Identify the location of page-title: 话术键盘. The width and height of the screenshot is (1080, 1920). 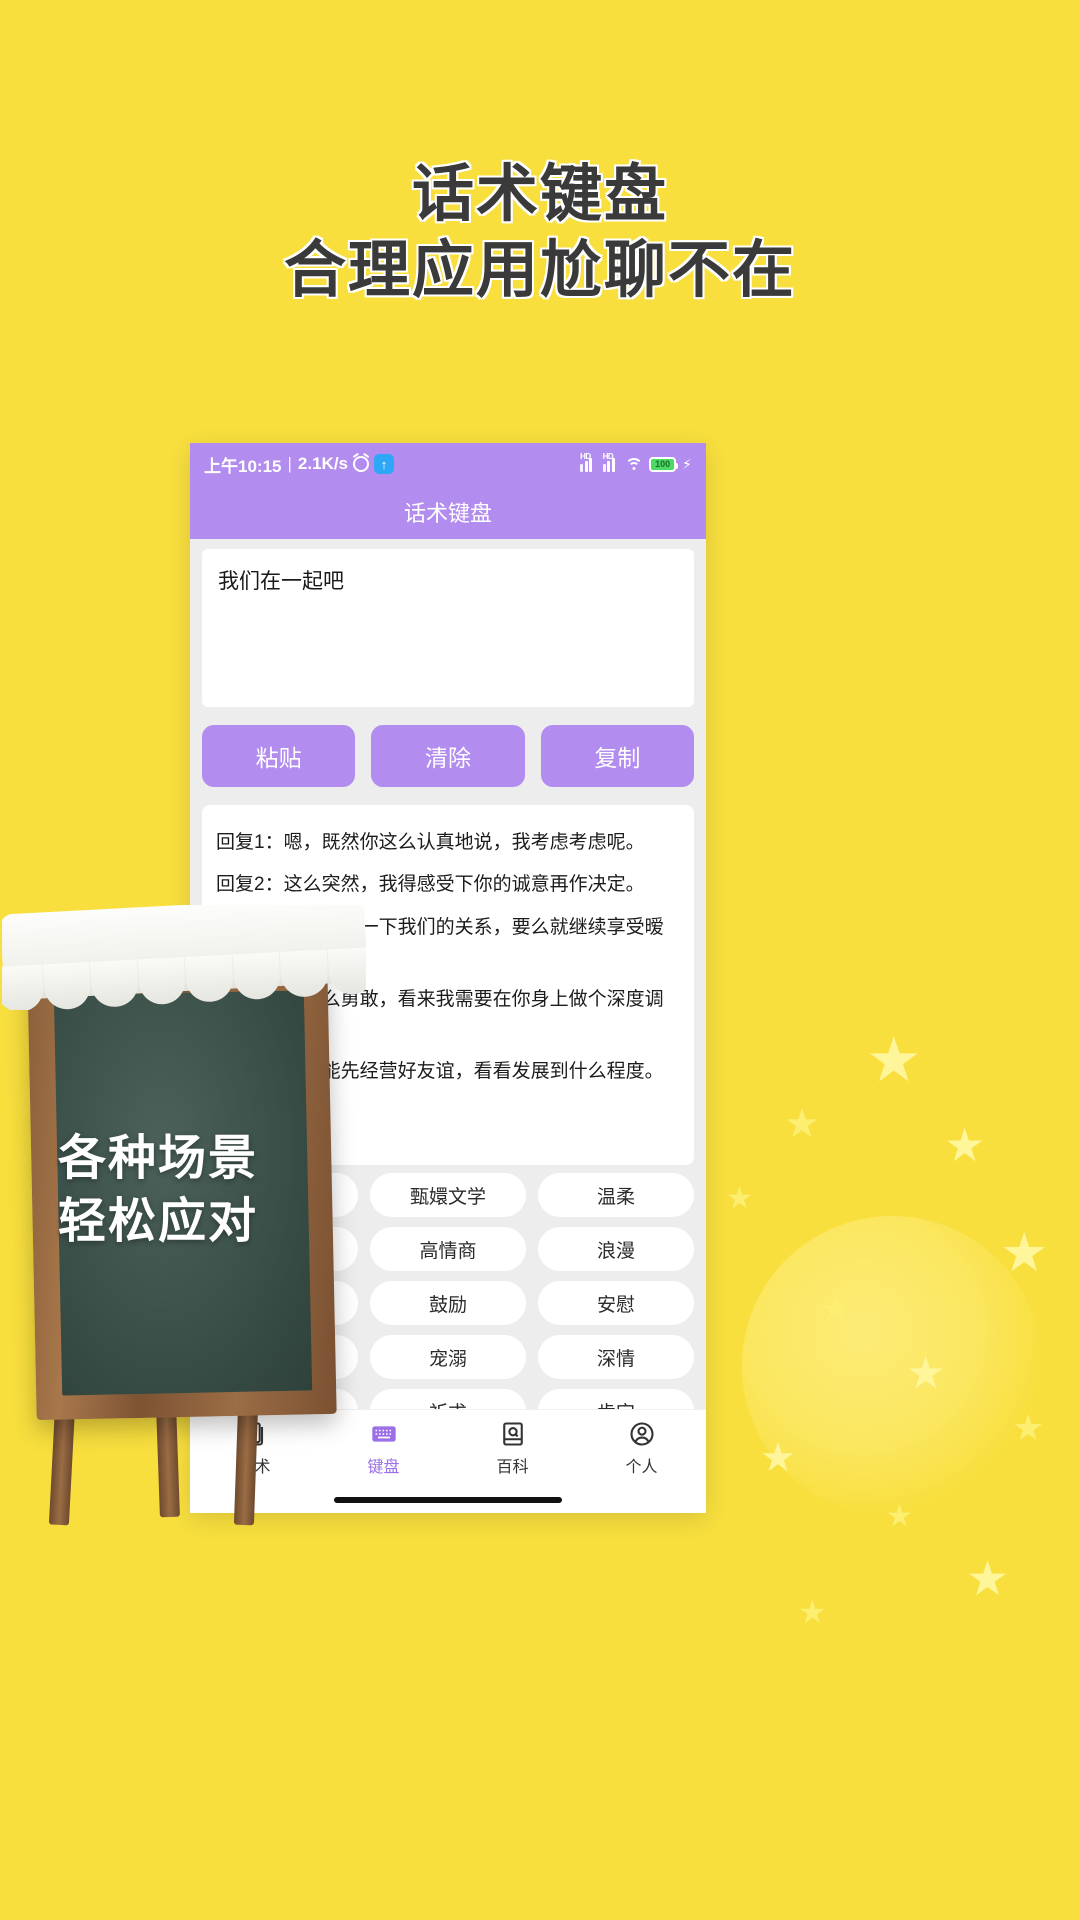
(447, 513).